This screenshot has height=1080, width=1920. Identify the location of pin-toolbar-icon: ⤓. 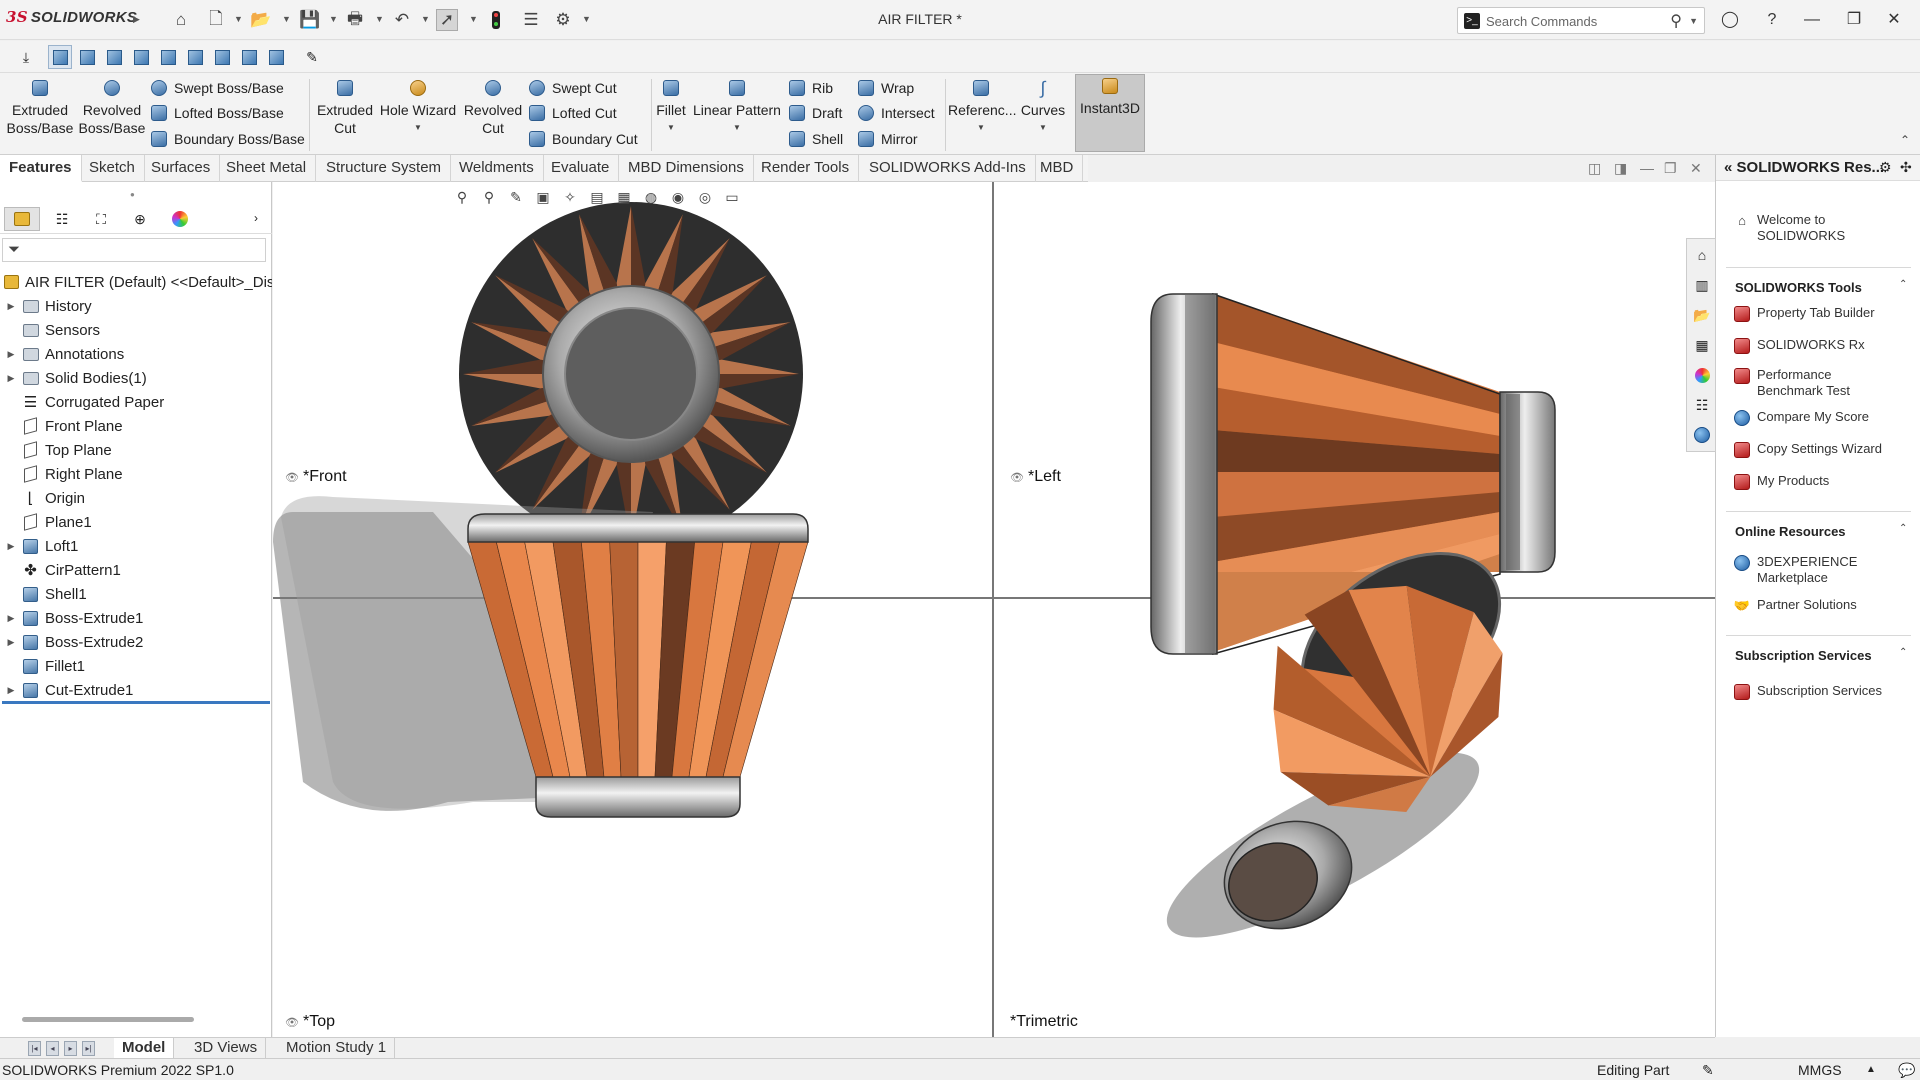
(26, 57).